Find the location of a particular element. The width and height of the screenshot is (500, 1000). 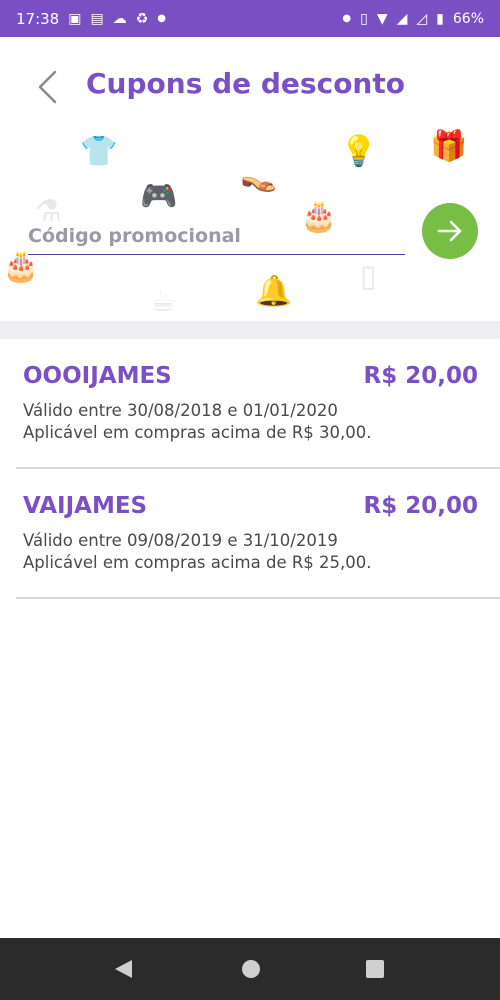

nav-home-button is located at coordinates (251, 971).